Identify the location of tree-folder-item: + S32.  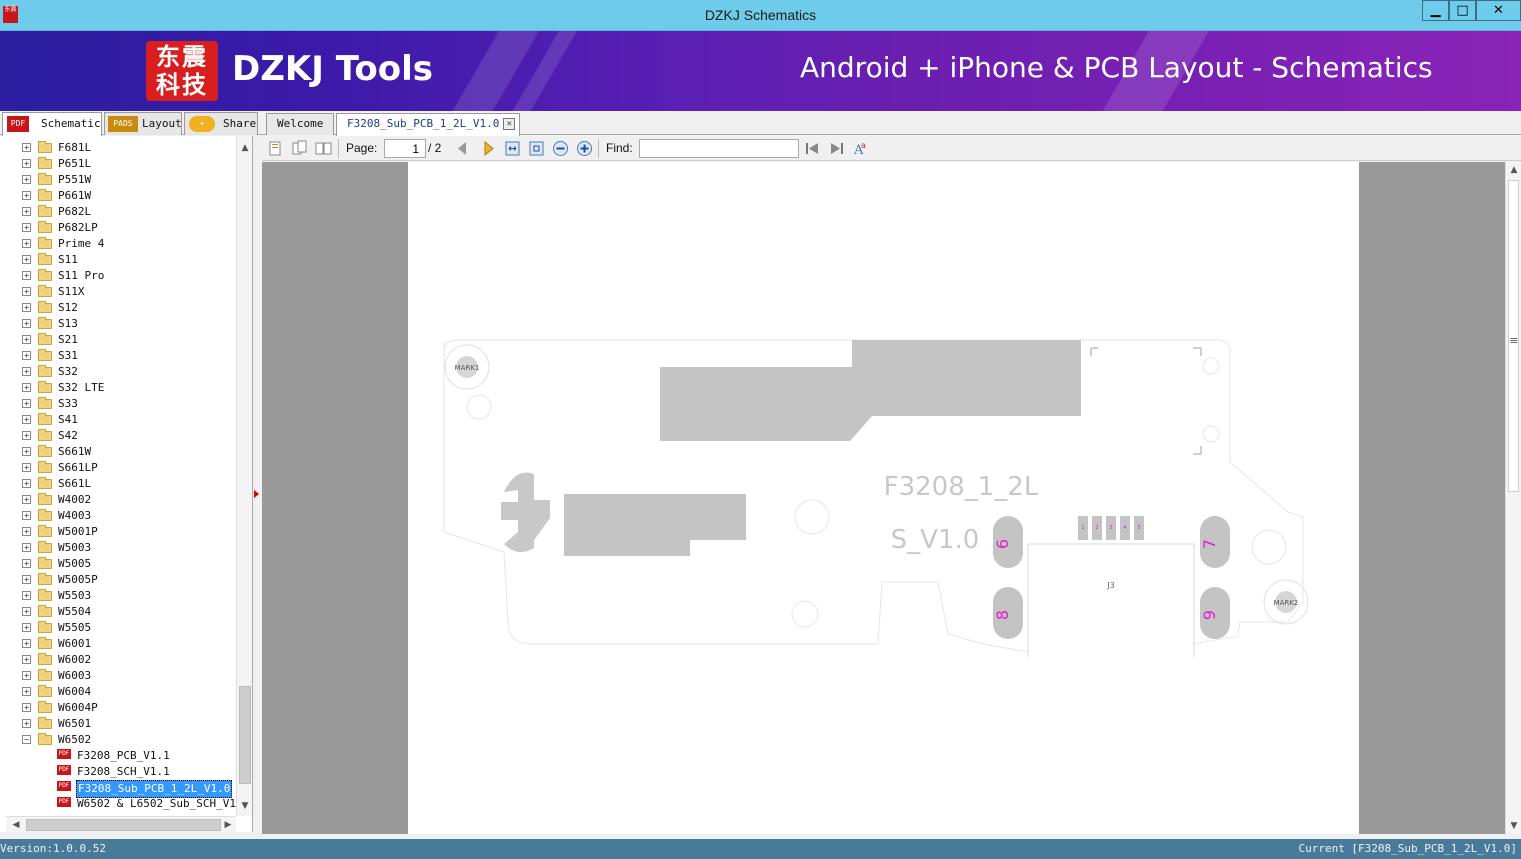
(118, 372).